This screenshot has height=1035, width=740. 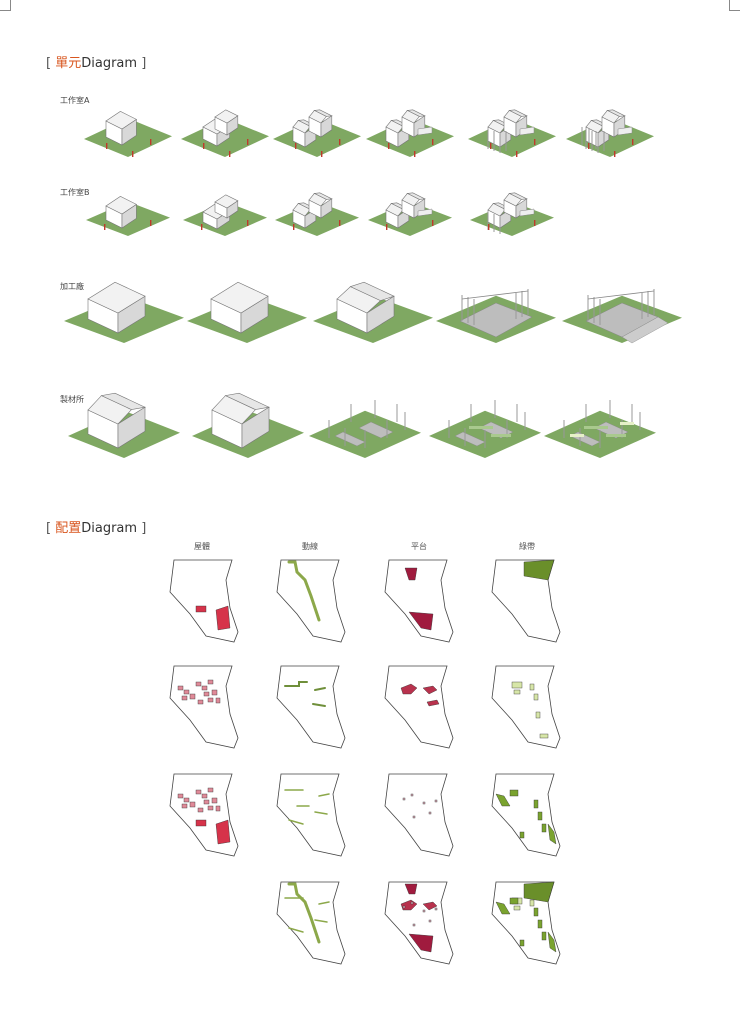 What do you see at coordinates (310, 546) in the screenshot?
I see `col-label-circulation: 動線` at bounding box center [310, 546].